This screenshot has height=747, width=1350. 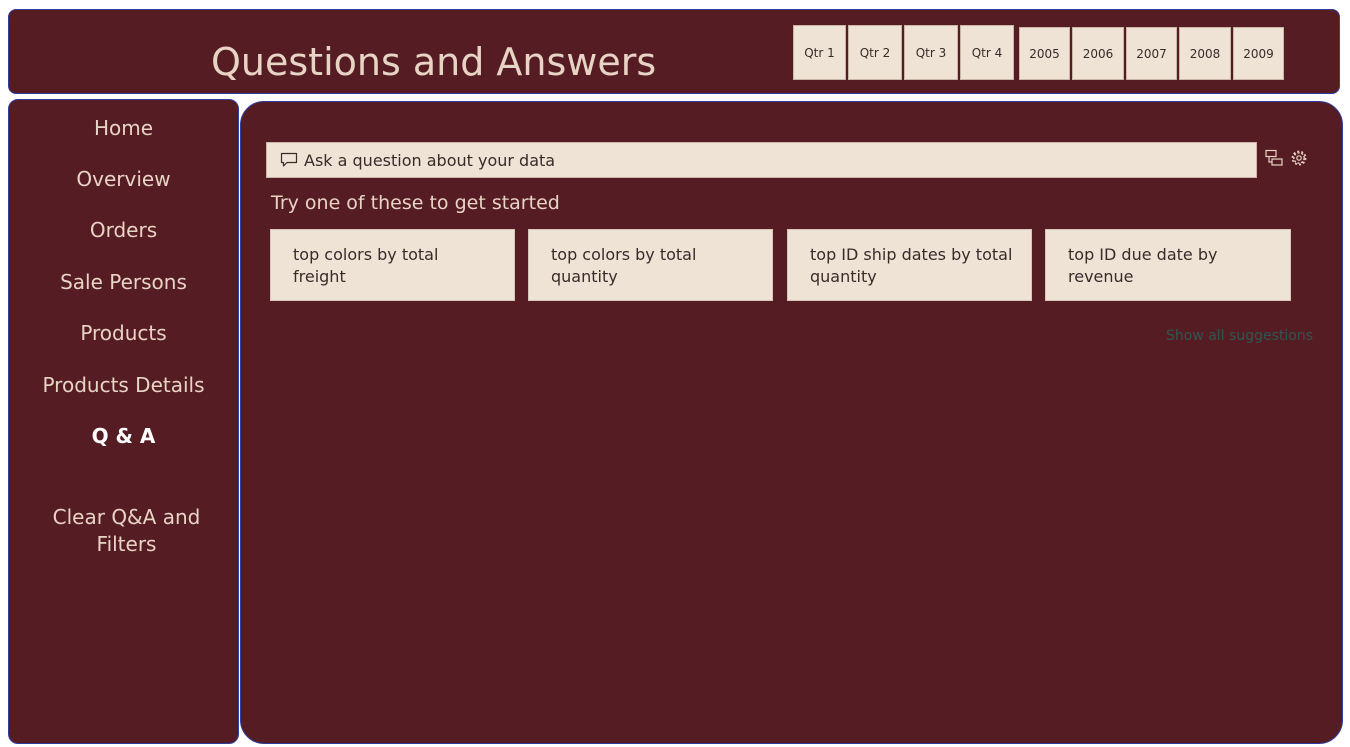 I want to click on sidebar-item-home: Home, so click(x=123, y=128).